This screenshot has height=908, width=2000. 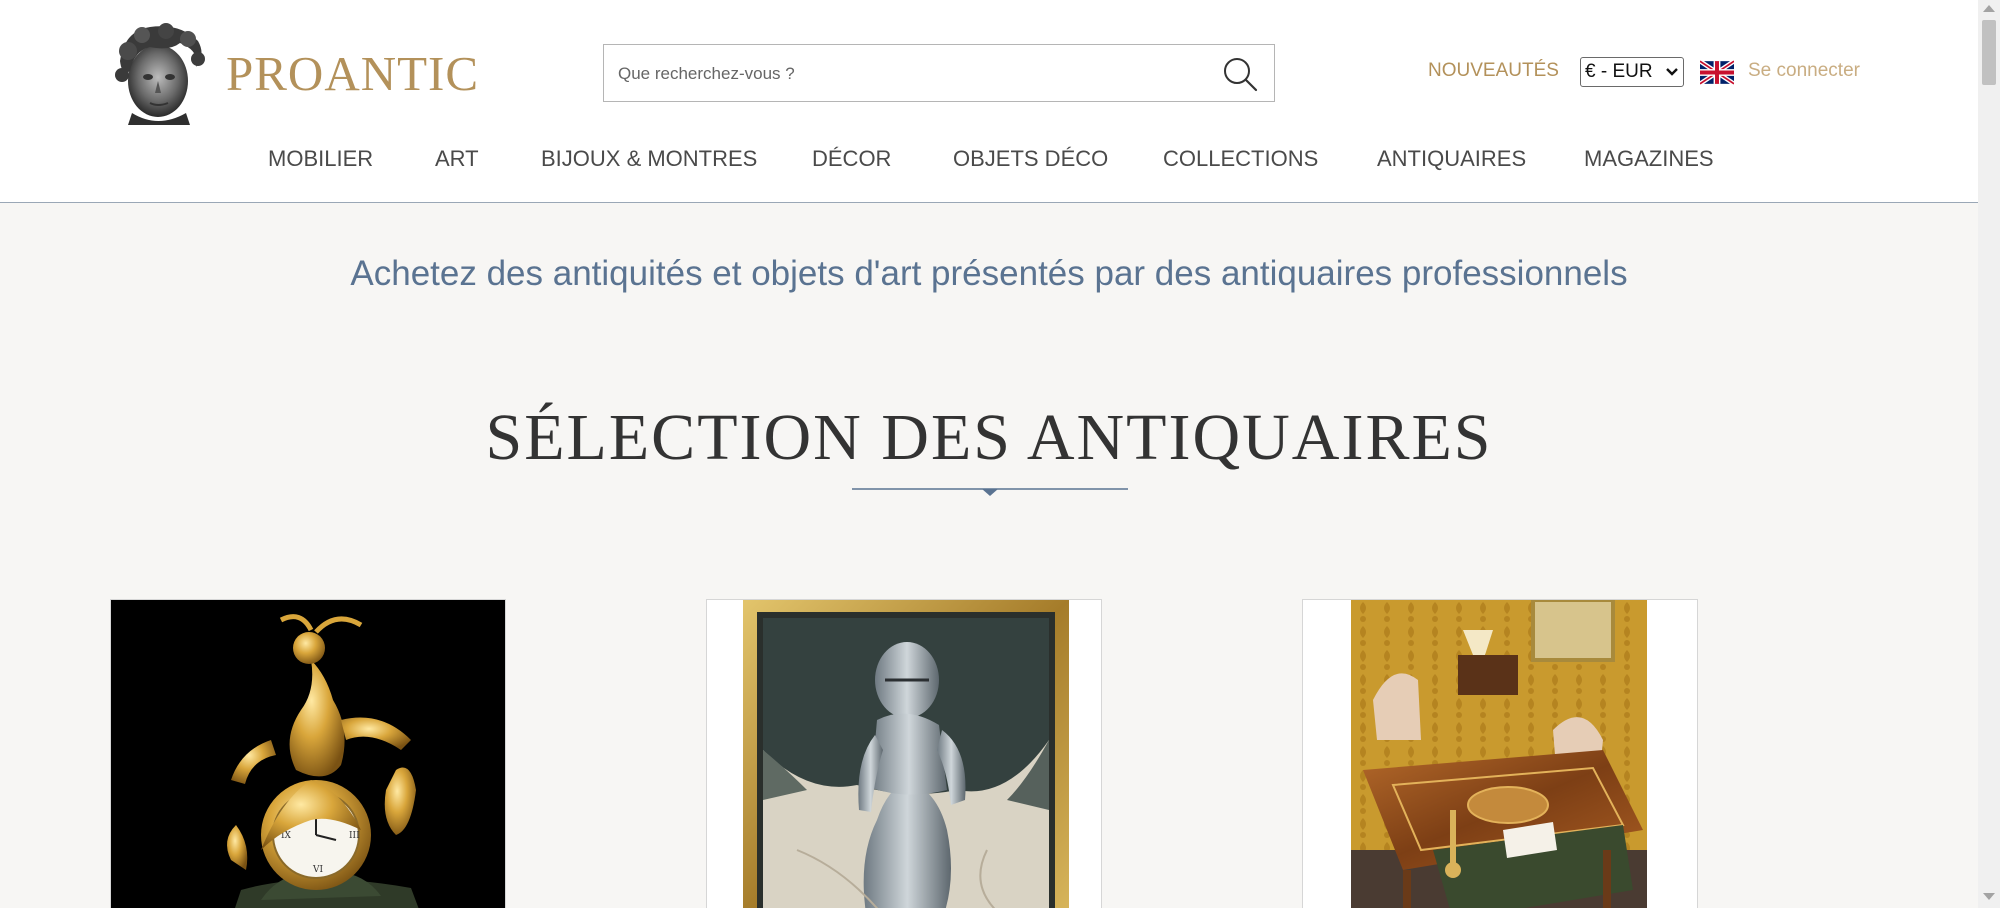 I want to click on framed-knight-armor-painting-image, so click(x=904, y=754).